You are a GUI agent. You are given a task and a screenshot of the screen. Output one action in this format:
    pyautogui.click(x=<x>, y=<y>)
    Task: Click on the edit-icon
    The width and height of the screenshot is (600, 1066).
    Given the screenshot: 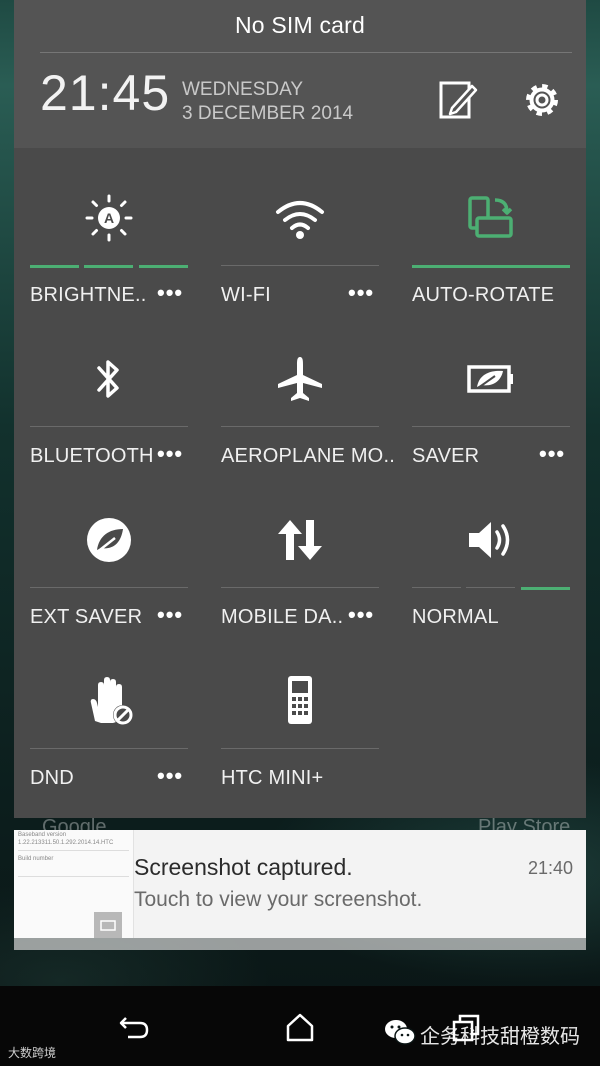 What is the action you would take?
    pyautogui.click(x=458, y=100)
    